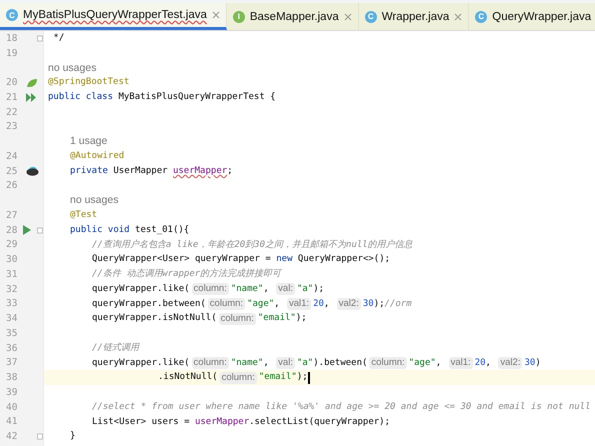  I want to click on line-number: 41, so click(11, 422).